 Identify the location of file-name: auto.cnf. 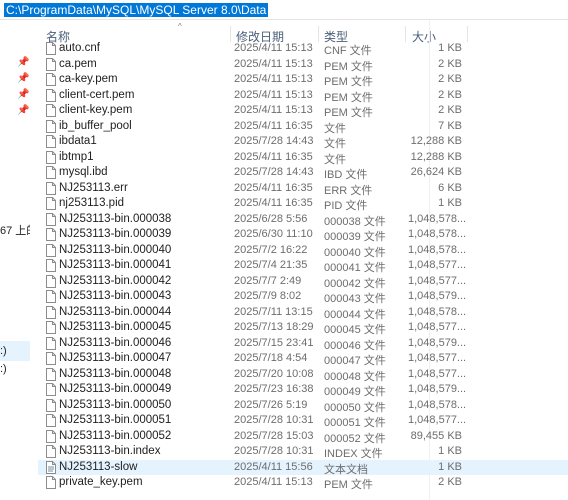
(79, 48).